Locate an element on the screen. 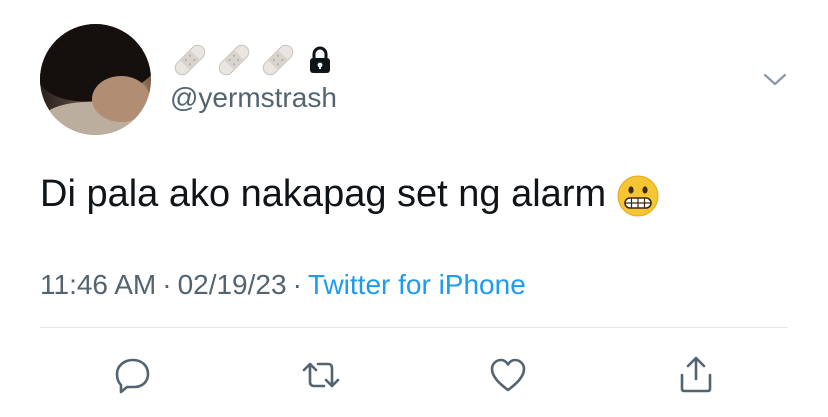  chevron-down-icon is located at coordinates (775, 79).